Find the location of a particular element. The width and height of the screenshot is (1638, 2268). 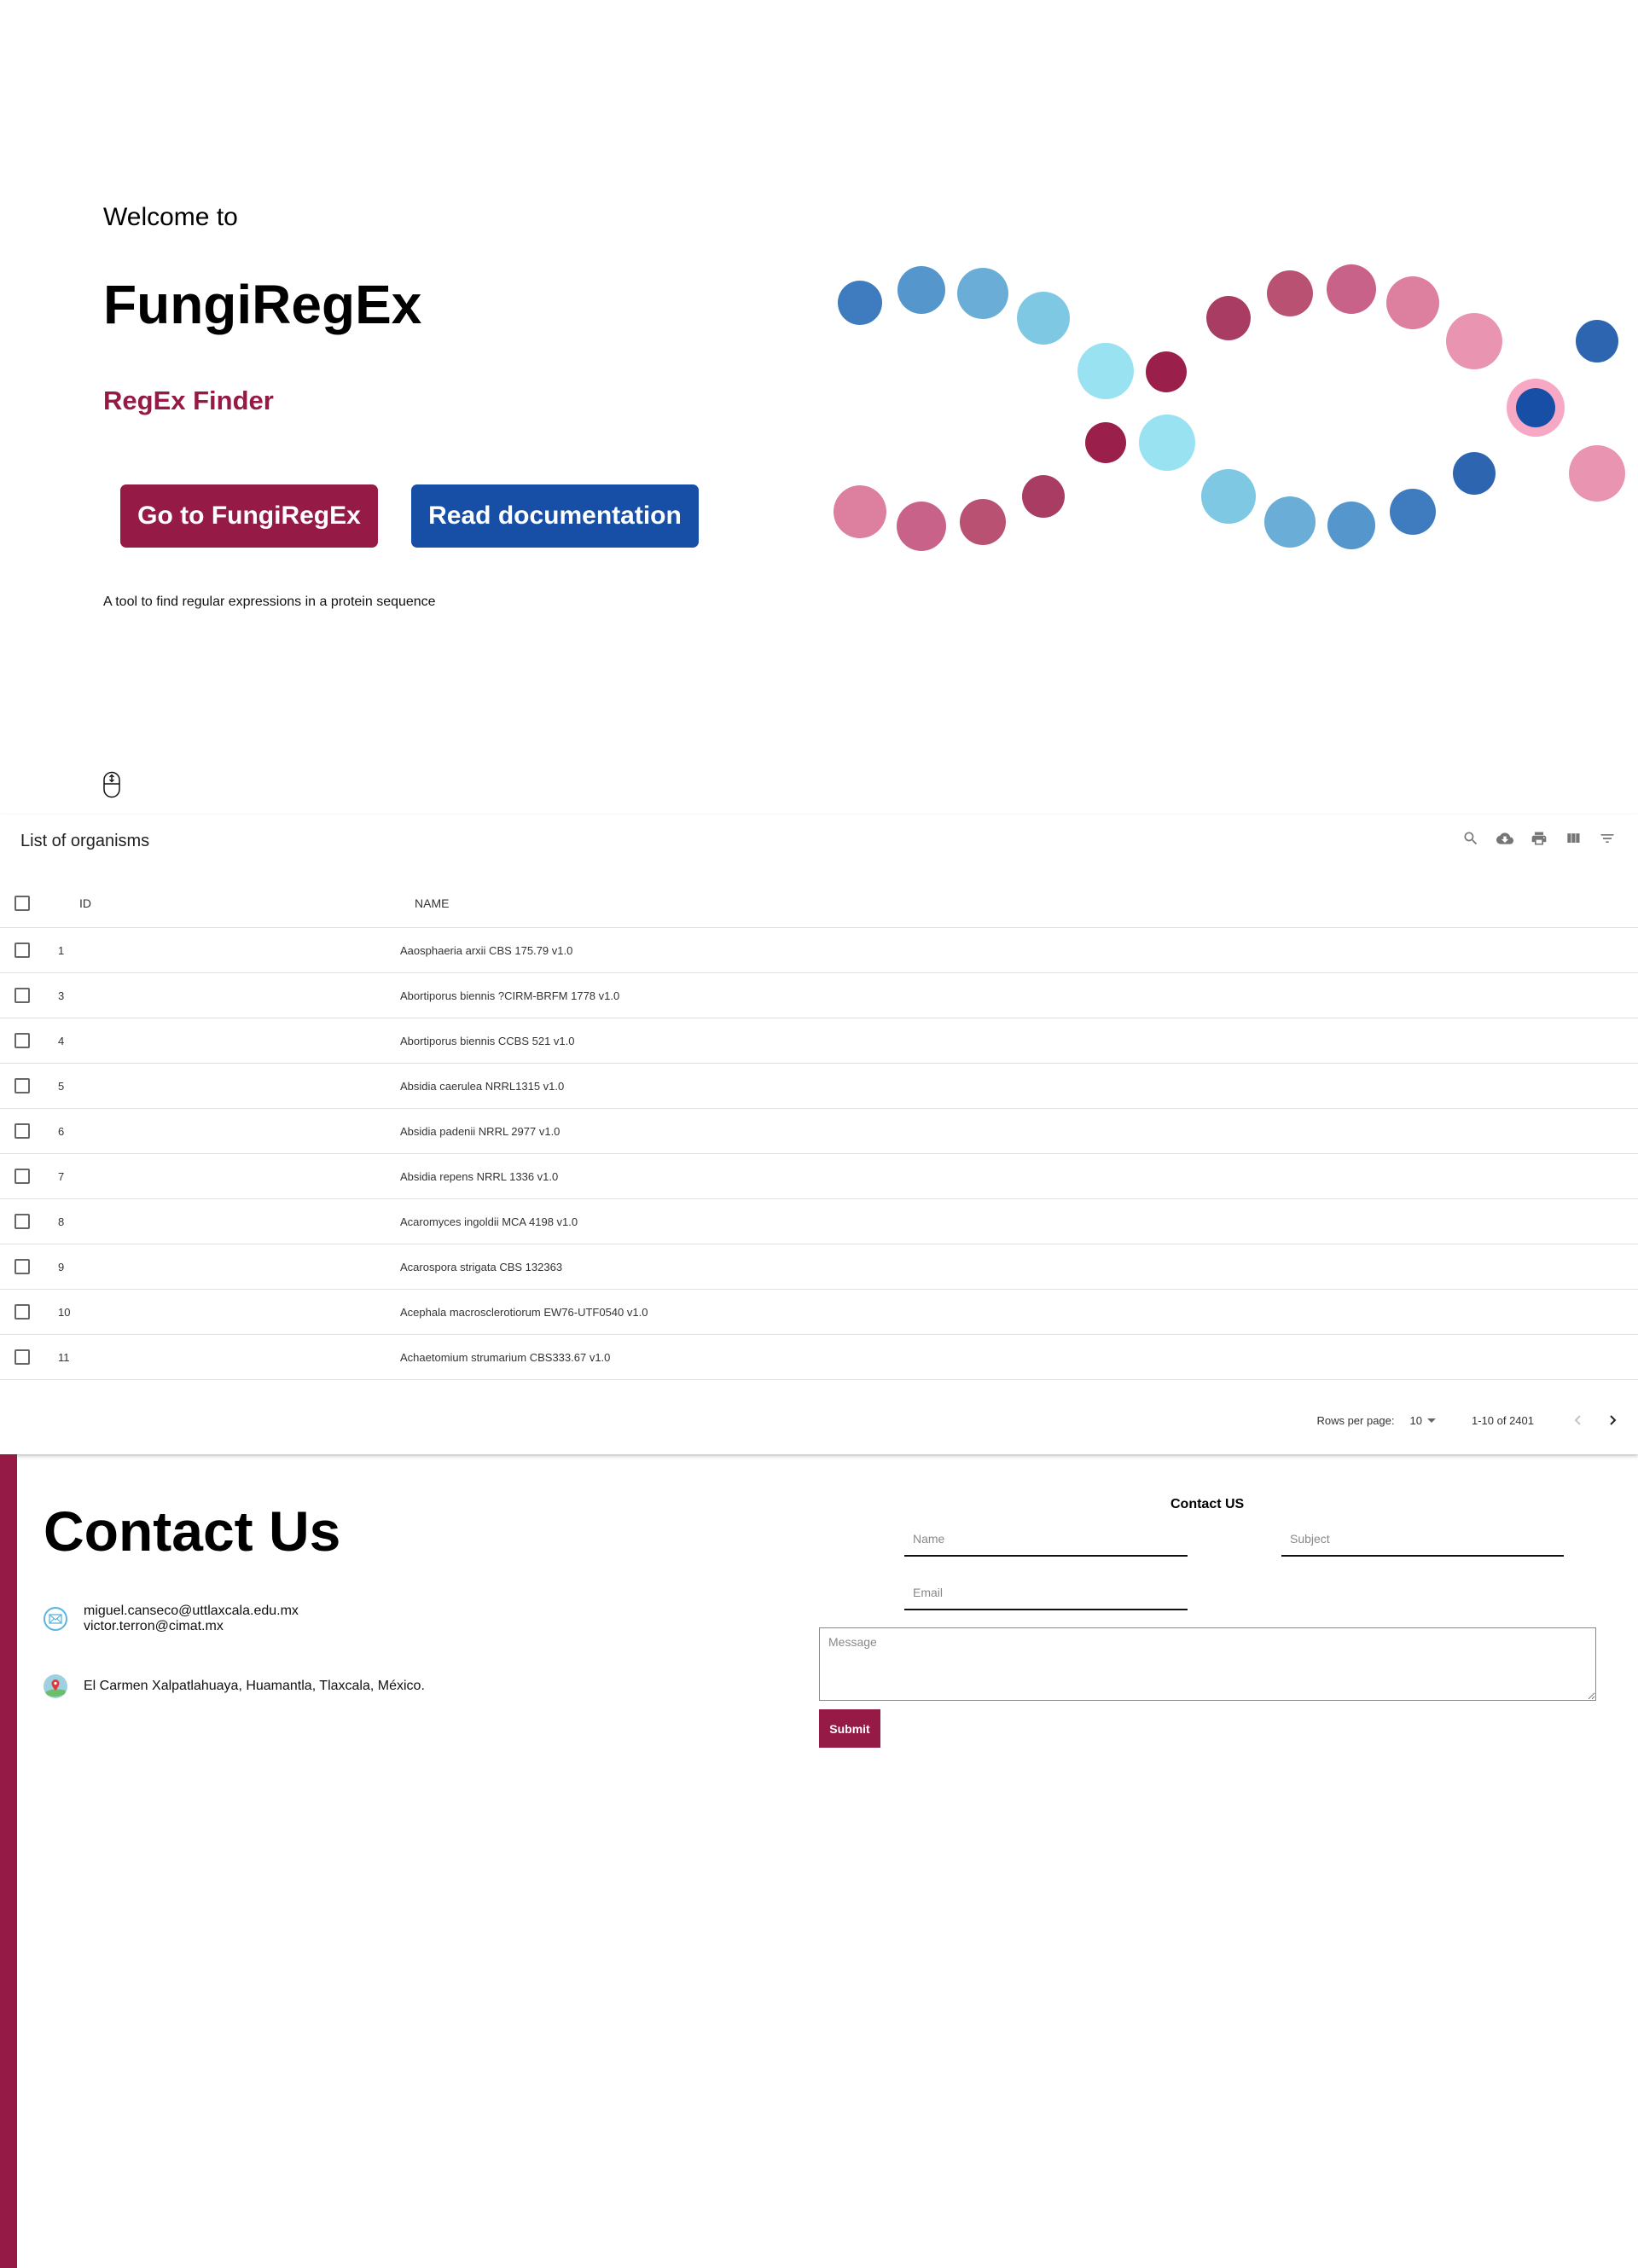

accent-side-bar is located at coordinates (8, 1861).